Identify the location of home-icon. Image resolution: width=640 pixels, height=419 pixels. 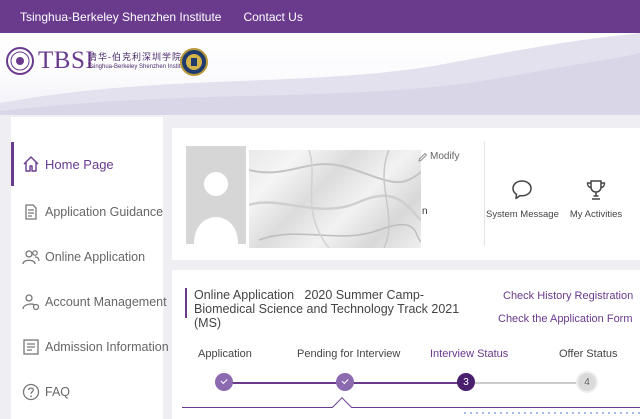
(31, 164).